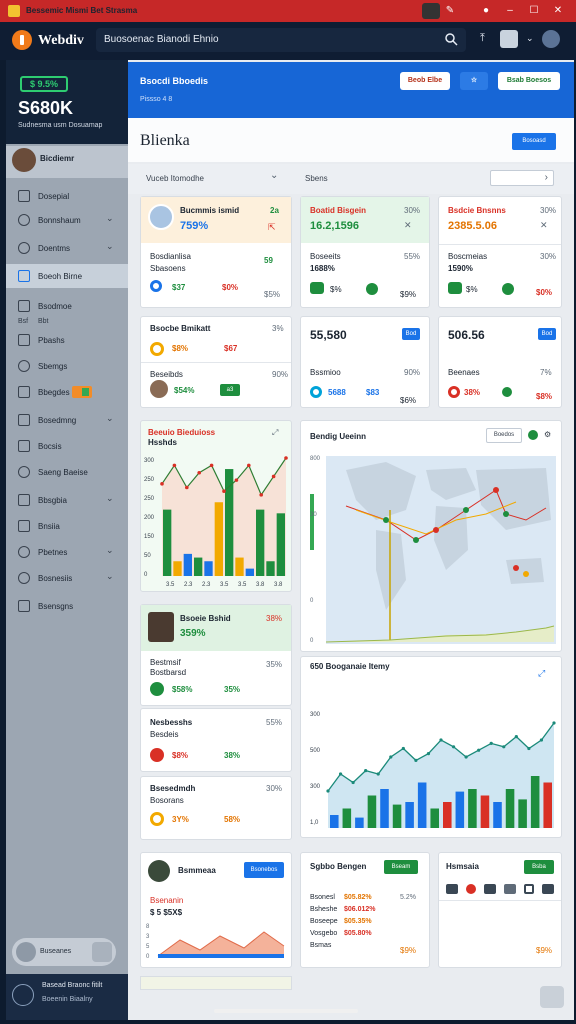 The width and height of the screenshot is (576, 1024). I want to click on settings-icon, so click(23, 995).